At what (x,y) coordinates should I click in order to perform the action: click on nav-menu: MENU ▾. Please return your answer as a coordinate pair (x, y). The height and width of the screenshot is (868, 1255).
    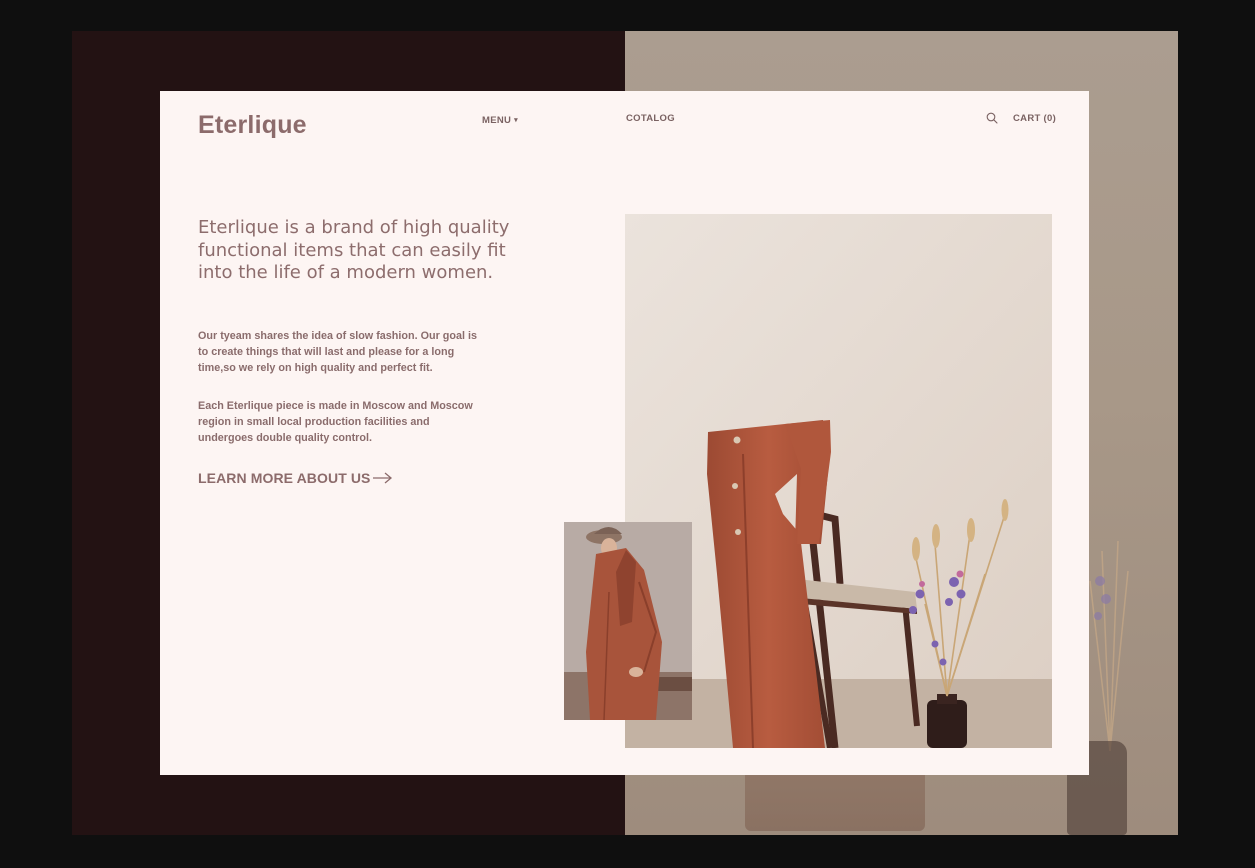
    Looking at the image, I should click on (500, 120).